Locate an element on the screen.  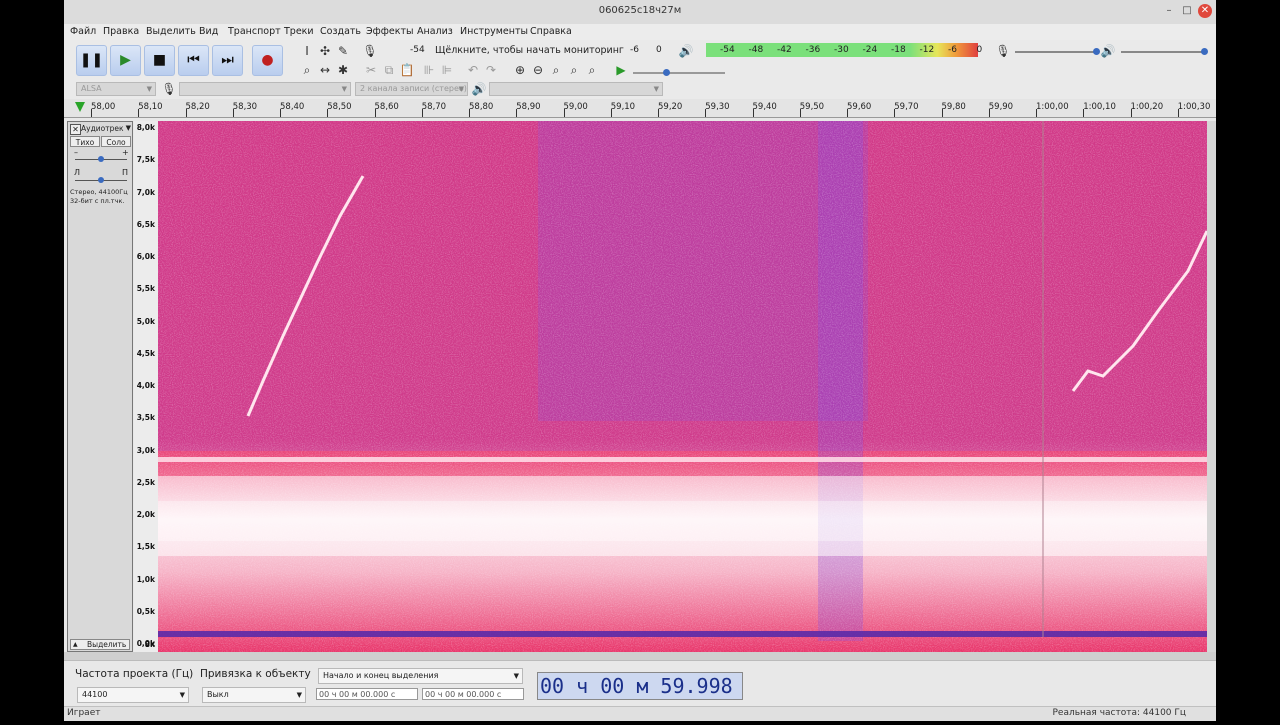
selection-start-time: 00 ч 00 м 00.000 с is located at coordinates (367, 694).